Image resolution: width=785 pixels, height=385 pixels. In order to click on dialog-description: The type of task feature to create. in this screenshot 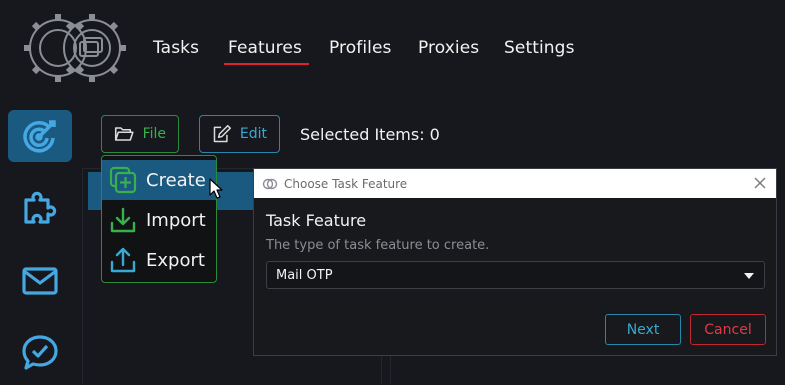, I will do `click(378, 245)`.